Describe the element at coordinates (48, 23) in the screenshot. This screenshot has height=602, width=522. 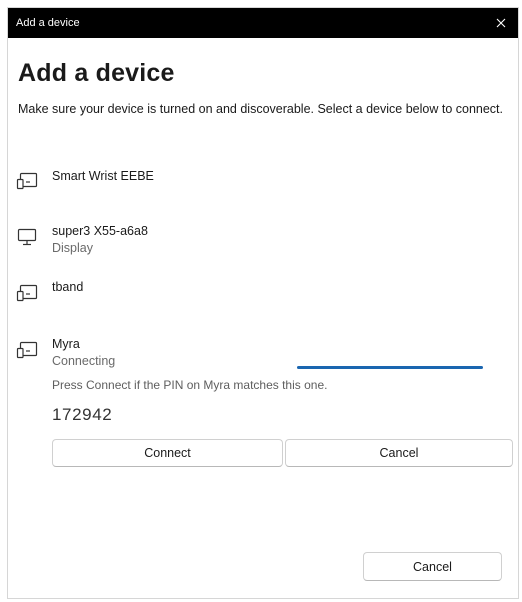
I see `window-title: Add a device` at that location.